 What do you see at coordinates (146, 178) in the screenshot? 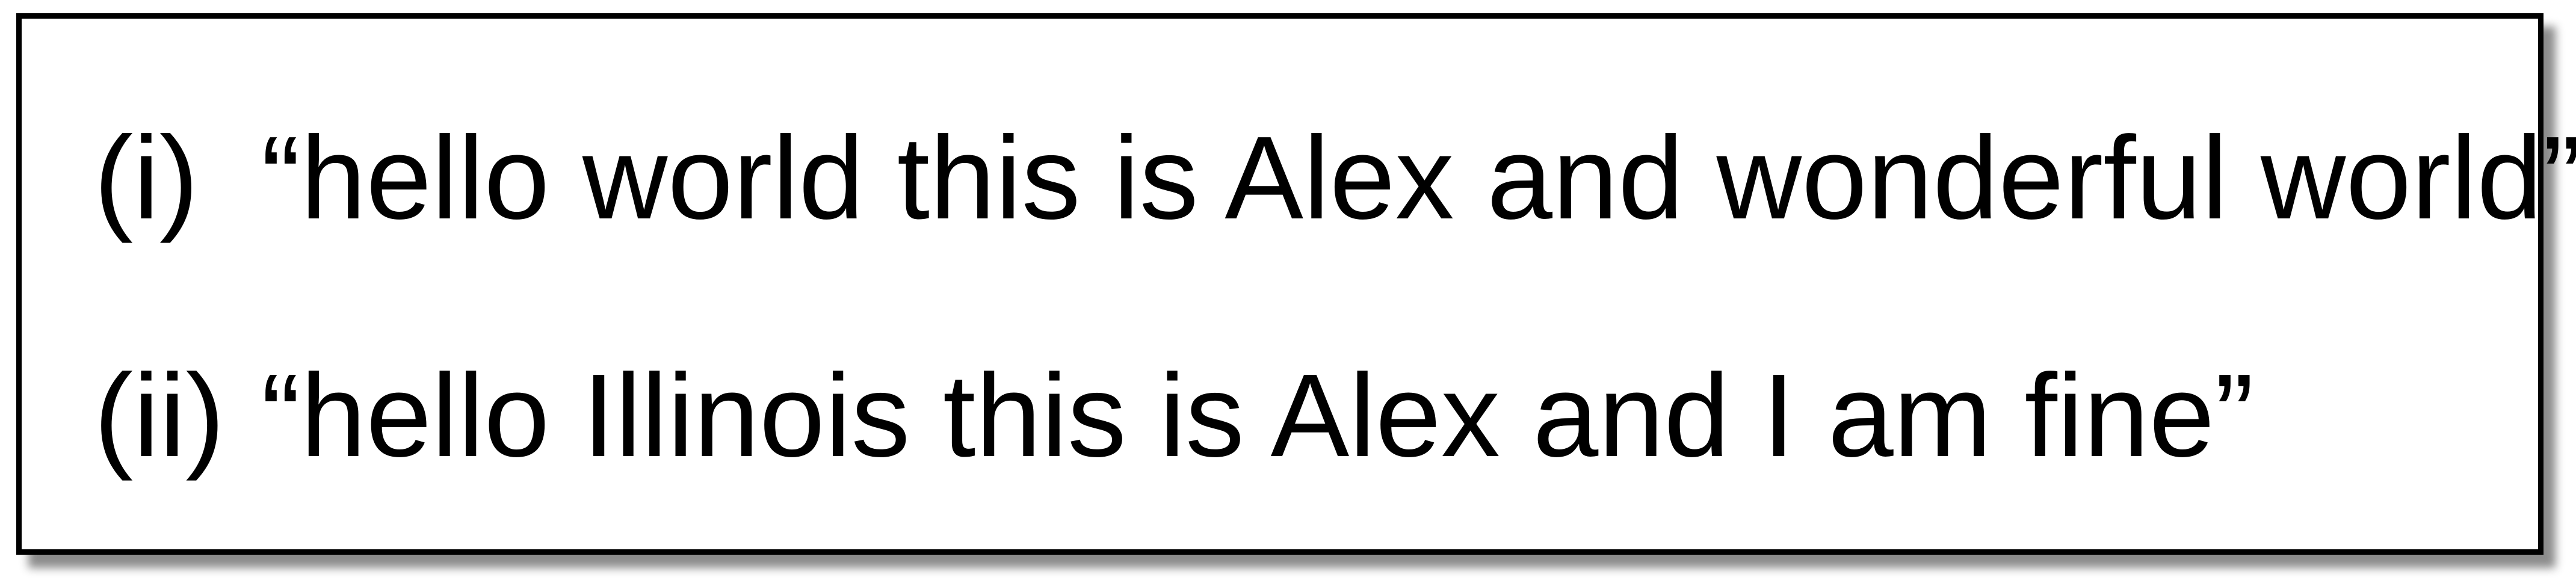
I see `sentence-marker-1: (i)` at bounding box center [146, 178].